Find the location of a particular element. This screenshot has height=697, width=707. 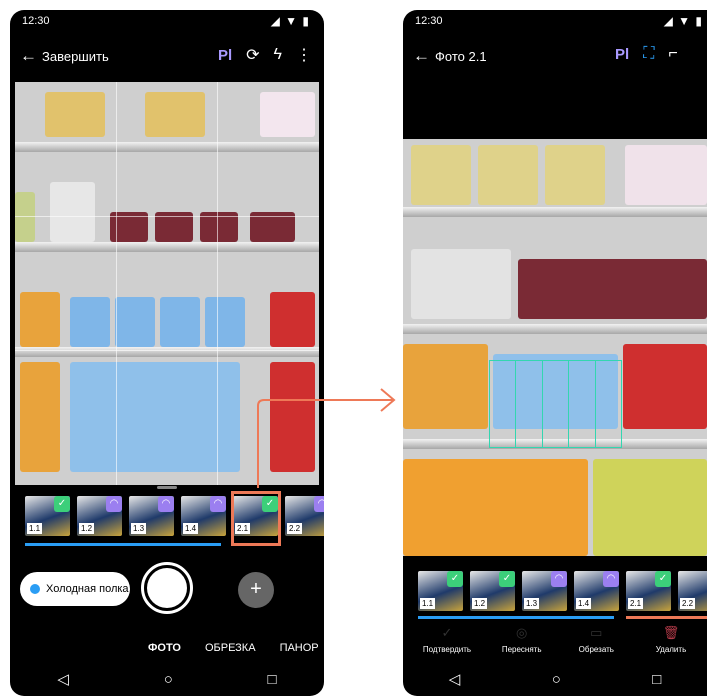

retake-button: ◎ Переснять is located at coordinates (522, 639).